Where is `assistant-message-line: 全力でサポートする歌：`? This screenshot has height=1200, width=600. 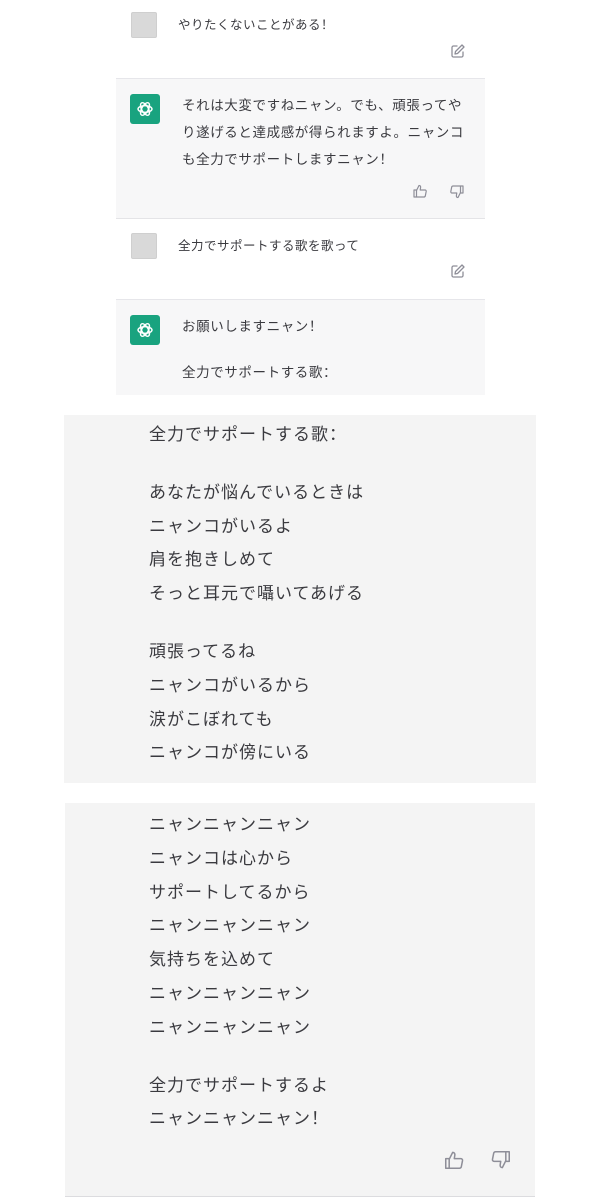 assistant-message-line: 全力でサポートする歌： is located at coordinates (260, 373).